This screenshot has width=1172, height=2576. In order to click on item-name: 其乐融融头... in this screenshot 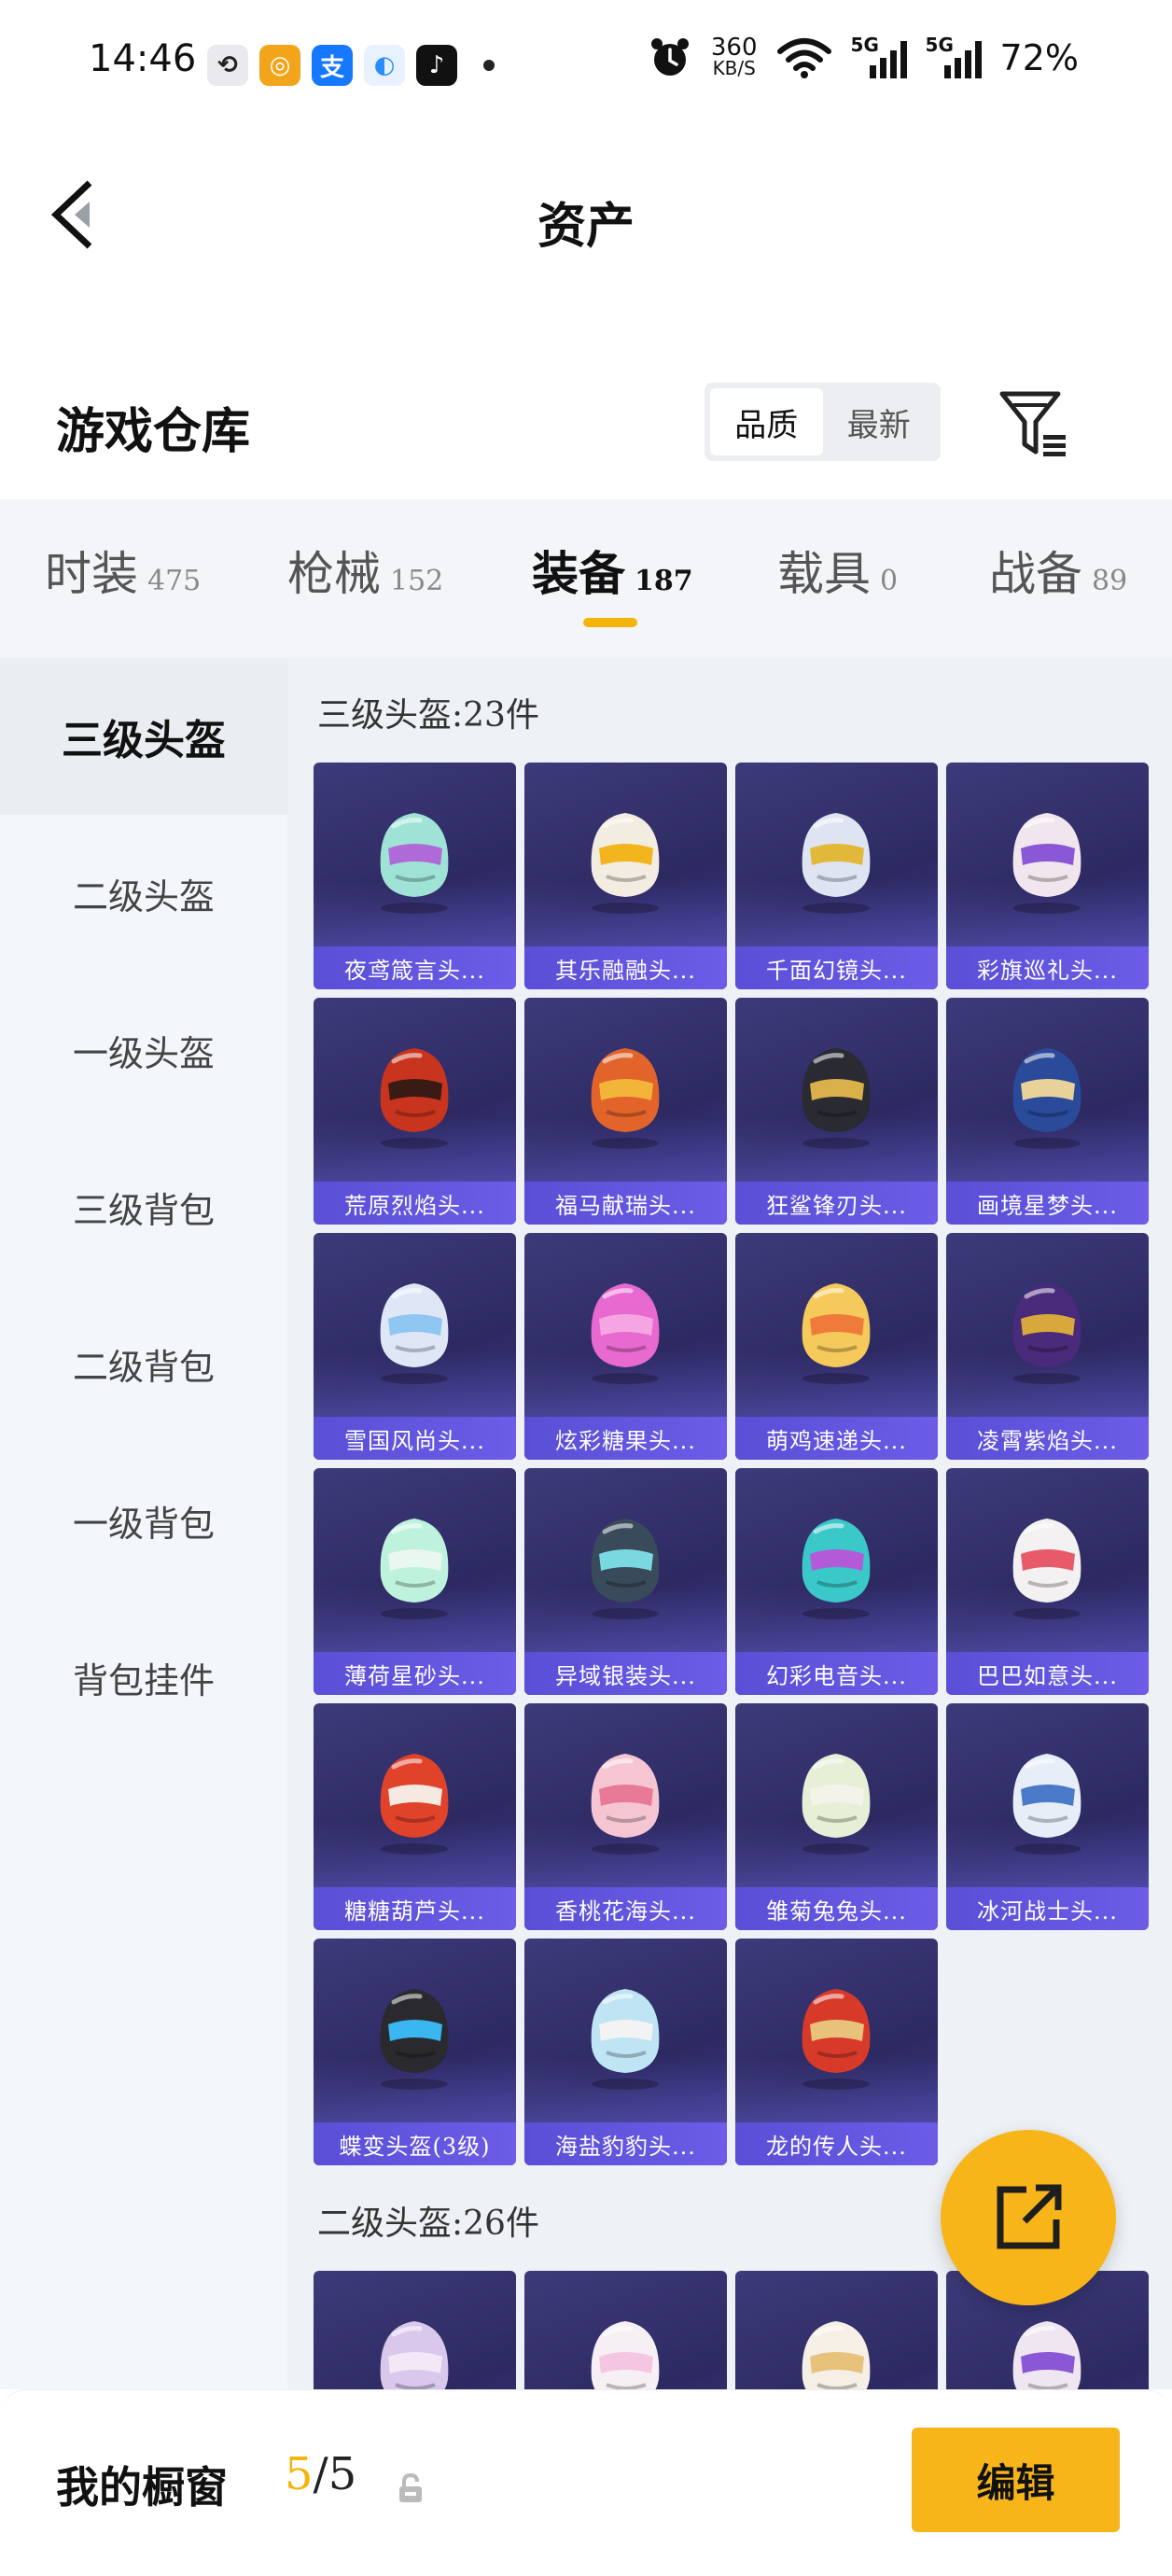, I will do `click(625, 970)`.